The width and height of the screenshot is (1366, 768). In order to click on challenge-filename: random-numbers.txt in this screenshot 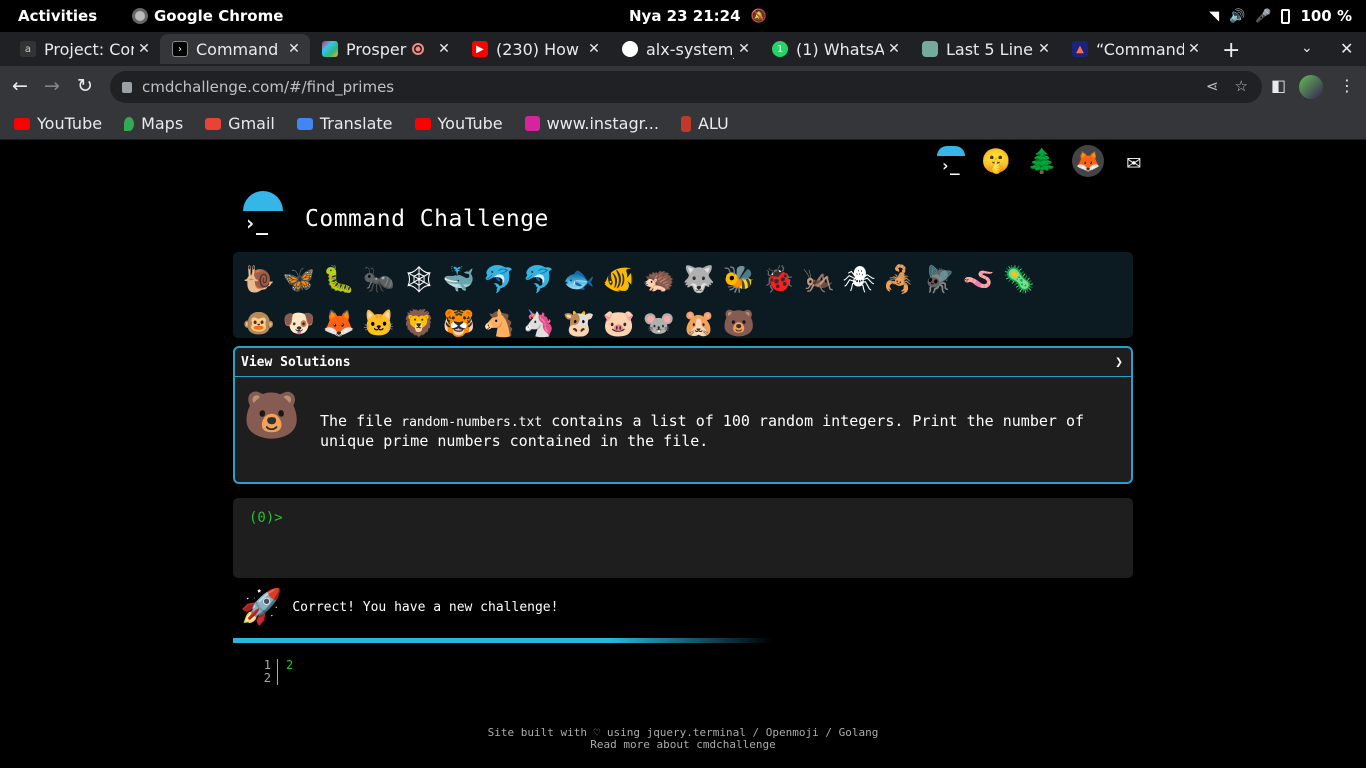, I will do `click(472, 422)`.